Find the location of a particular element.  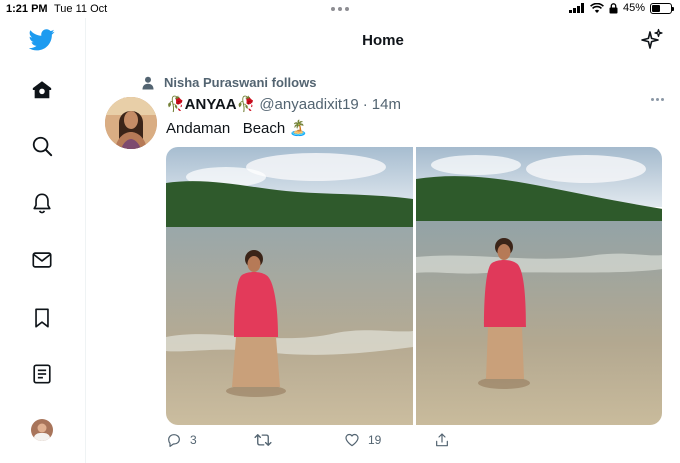

retweet-icon is located at coordinates (263, 440).